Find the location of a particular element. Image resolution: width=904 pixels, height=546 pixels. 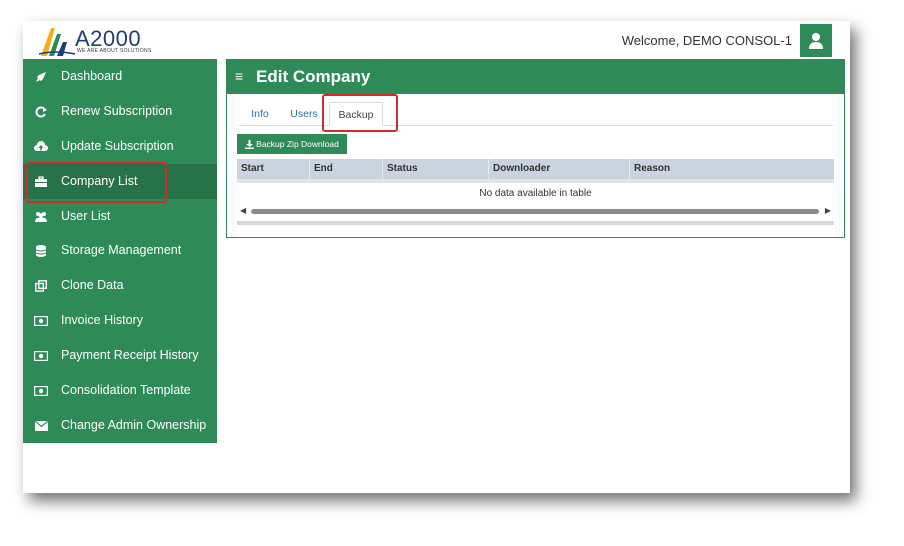

sidebar-item-invoice-history: Invoice History is located at coordinates (120, 320).